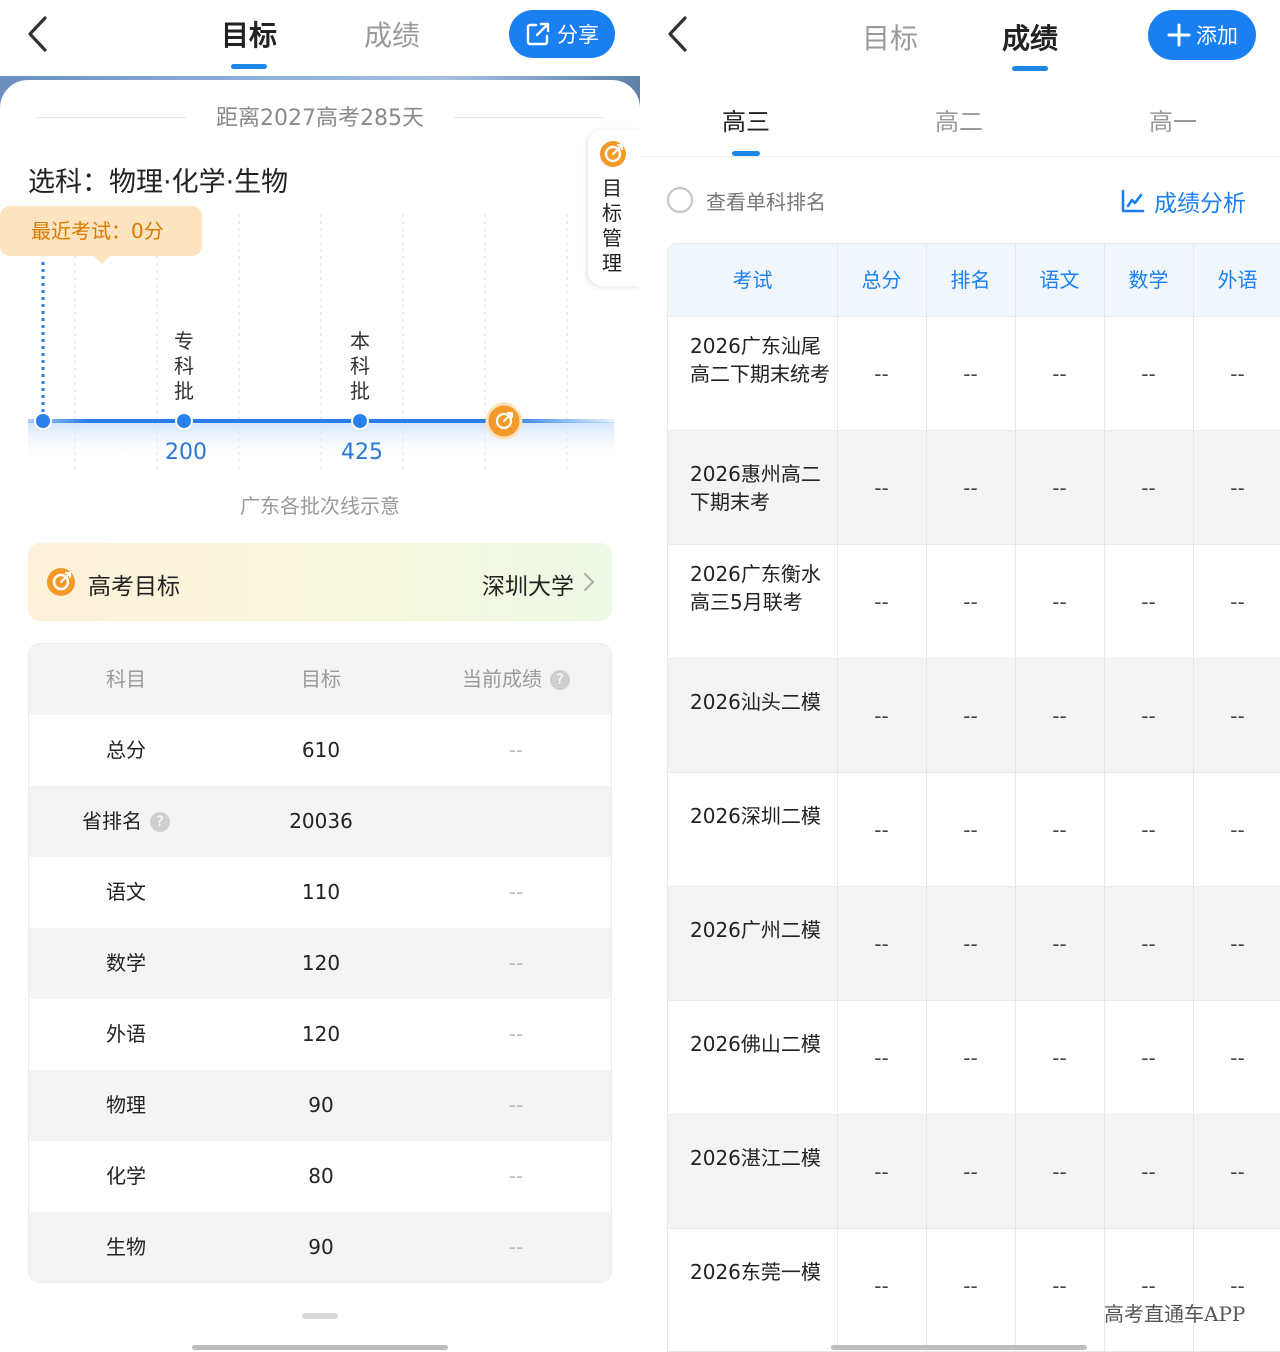 This screenshot has height=1352, width=1280. What do you see at coordinates (959, 119) in the screenshot?
I see `tab-grade-11: 高二` at bounding box center [959, 119].